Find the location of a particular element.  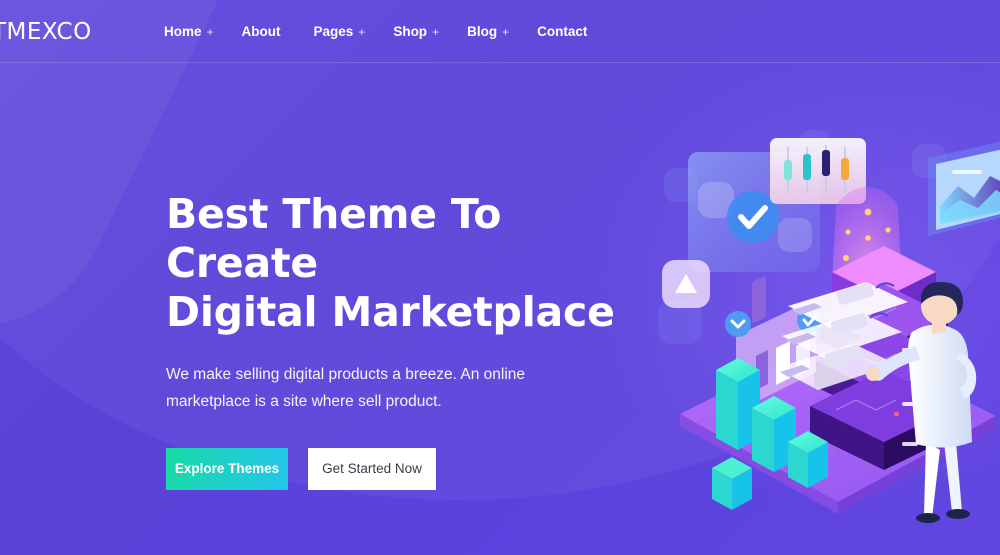

nav-item-home: Home + is located at coordinates (189, 31).